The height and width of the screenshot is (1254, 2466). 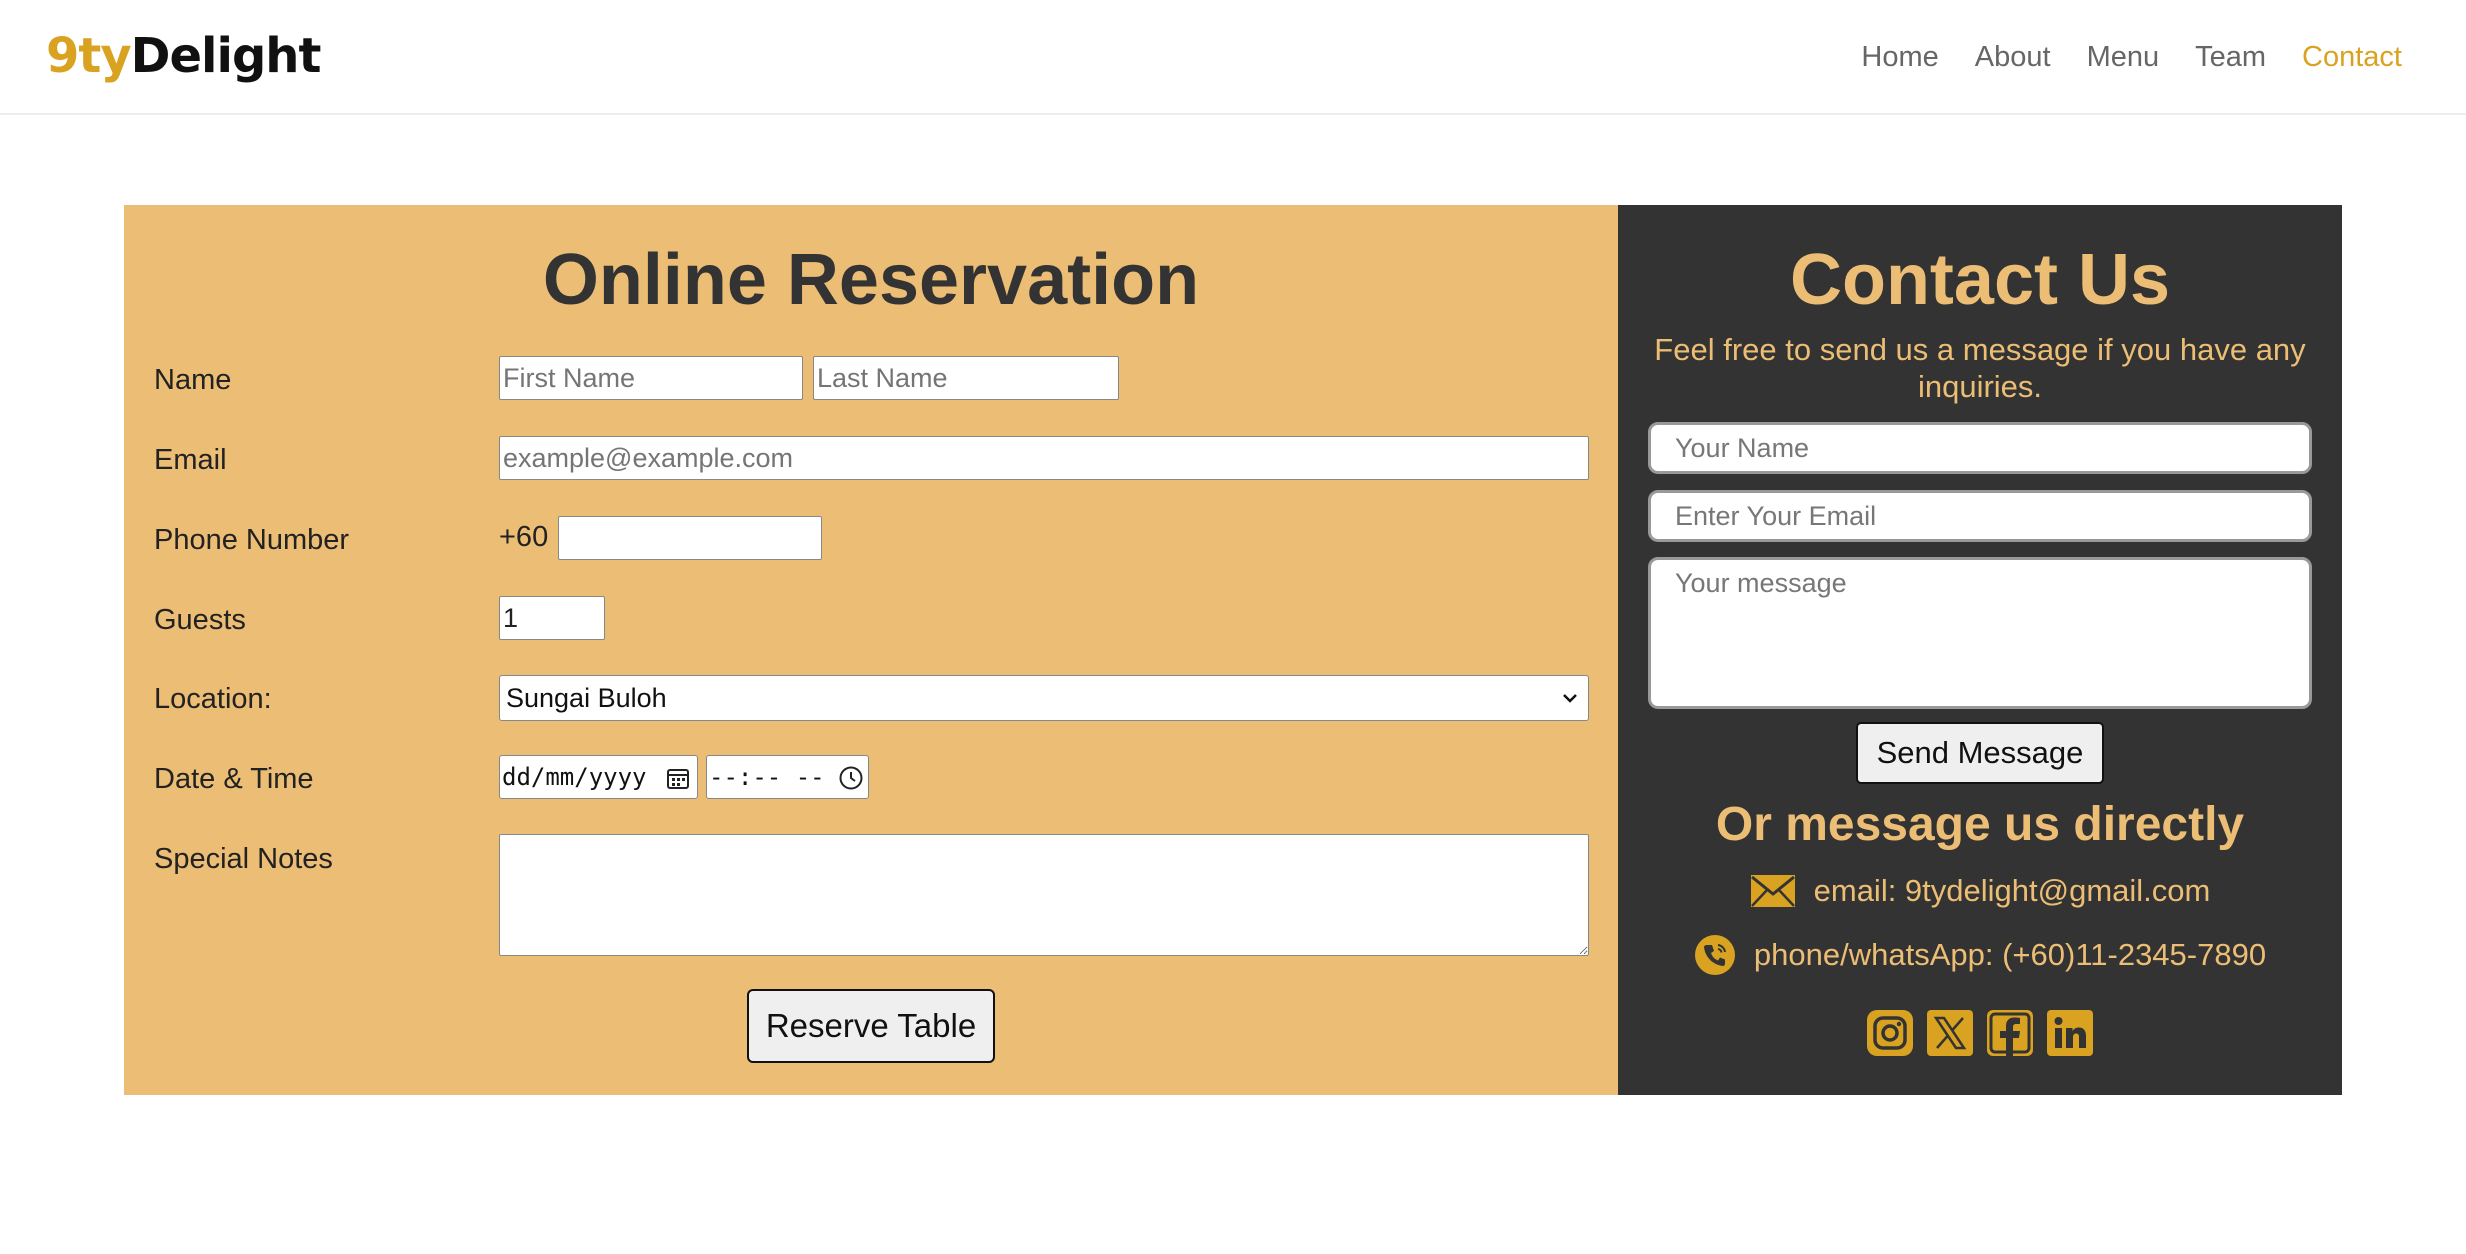 What do you see at coordinates (966, 378) in the screenshot?
I see `last-name-input` at bounding box center [966, 378].